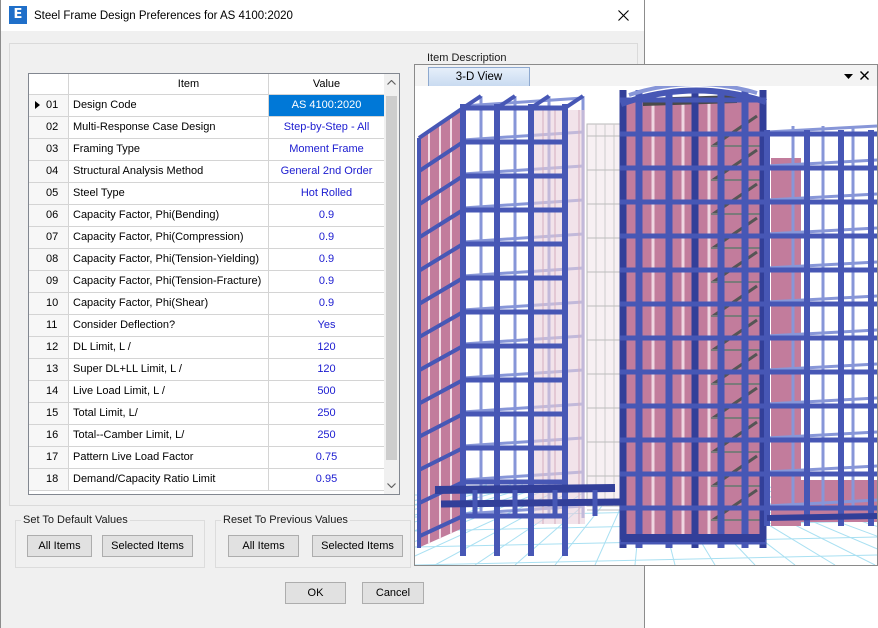 The width and height of the screenshot is (878, 628). I want to click on item-cell: Structural Analysis Method, so click(169, 171).